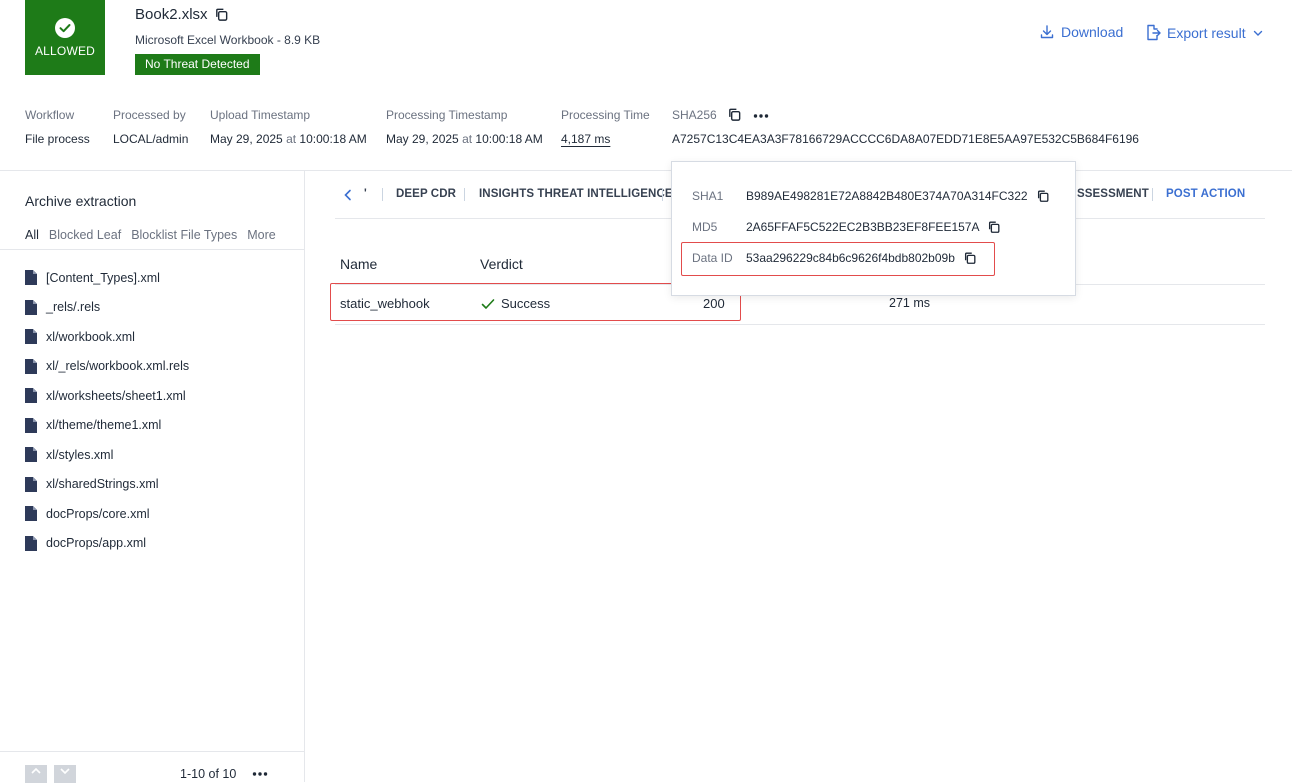  I want to click on md5-value: 2A65FFAF5C522EC2B3BB23EF8FEE157A, so click(863, 227).